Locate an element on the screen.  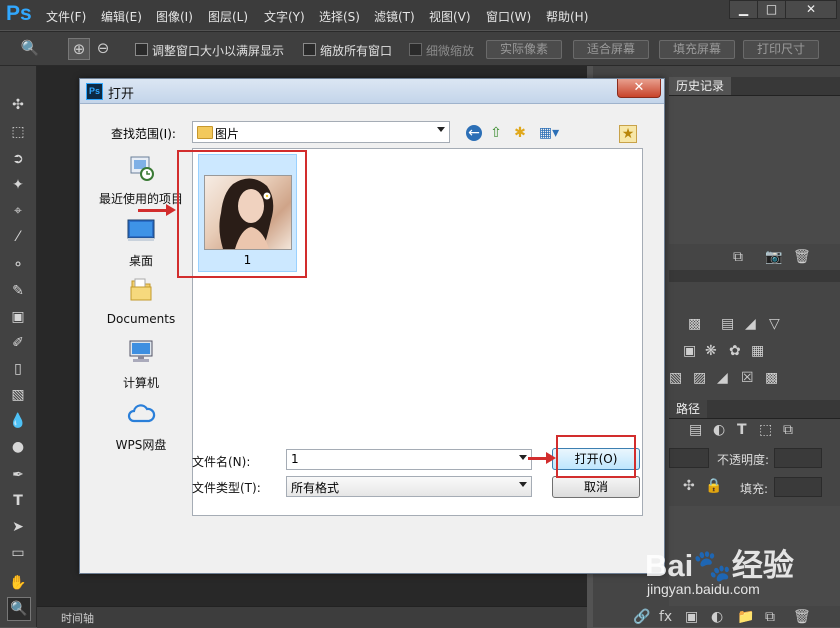
opacity-field is located at coordinates (798, 458).